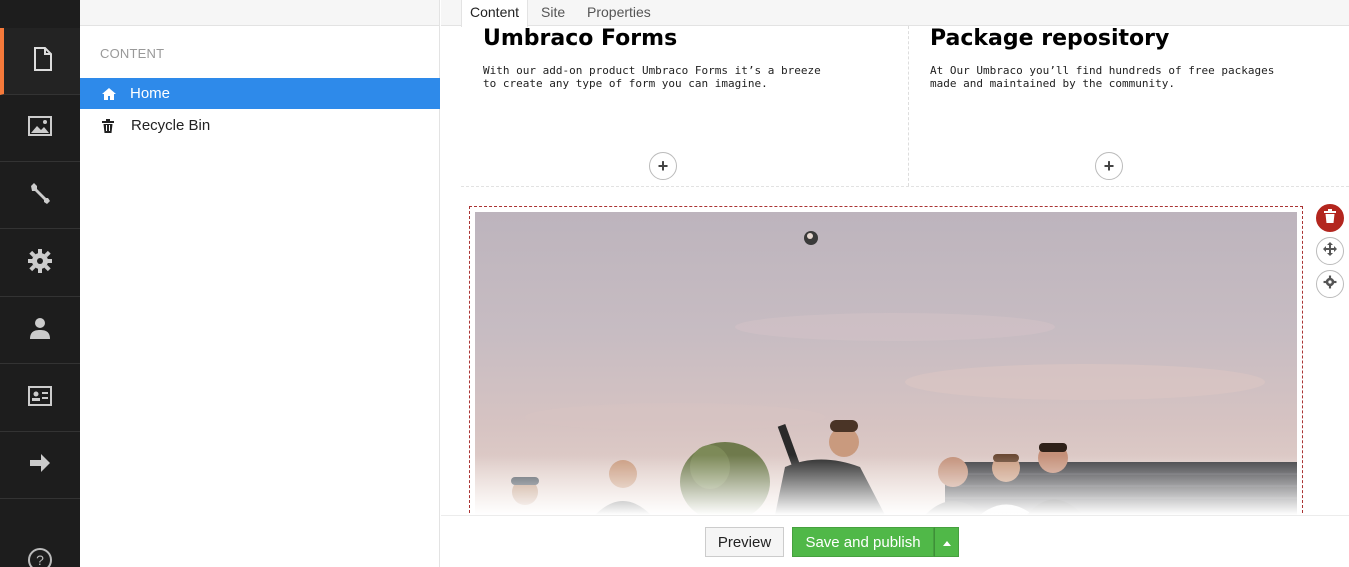 Image resolution: width=1349 pixels, height=567 pixels. I want to click on publish-options-button, so click(946, 542).